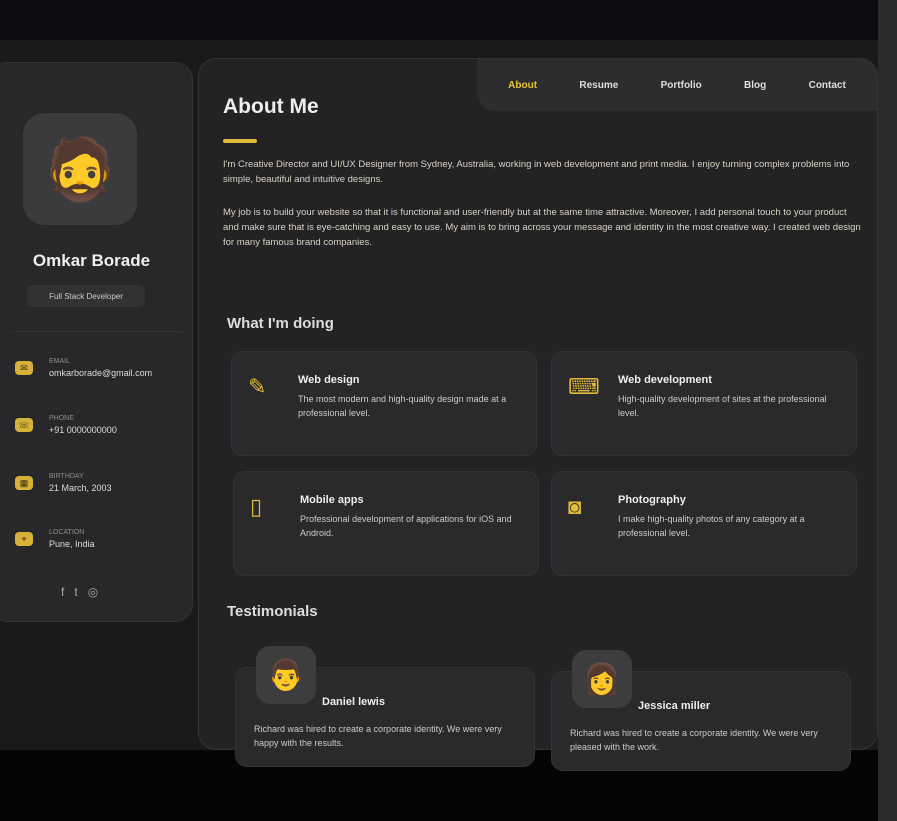 Image resolution: width=897 pixels, height=821 pixels. Describe the element at coordinates (332, 500) in the screenshot. I see `service-title: Mobile apps` at that location.